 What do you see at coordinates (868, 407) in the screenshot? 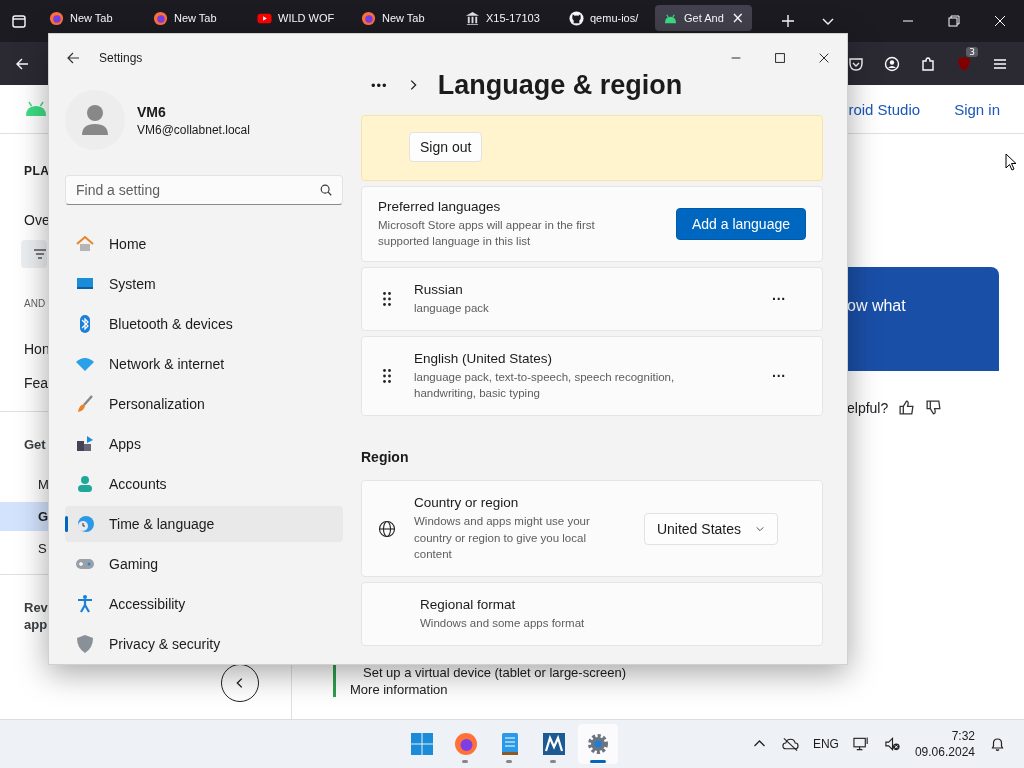
I see `feedback-question: elpful?` at bounding box center [868, 407].